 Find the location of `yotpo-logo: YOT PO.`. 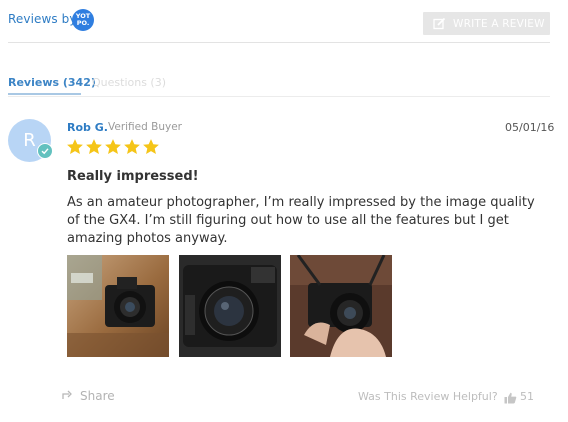

yotpo-logo: YOT PO. is located at coordinates (83, 20).